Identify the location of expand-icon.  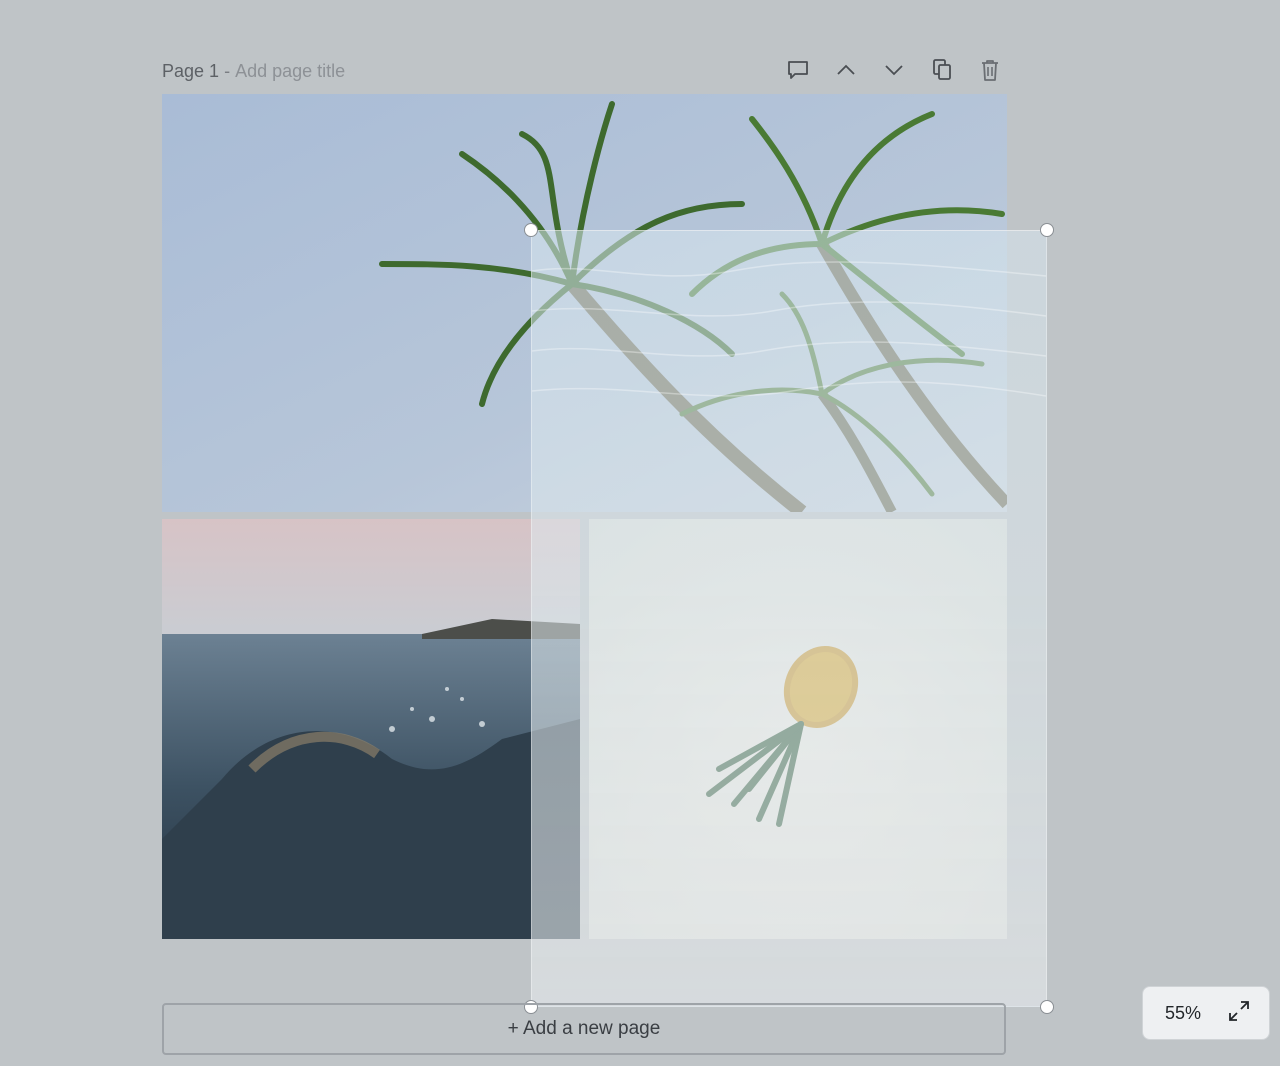
(1239, 1010).